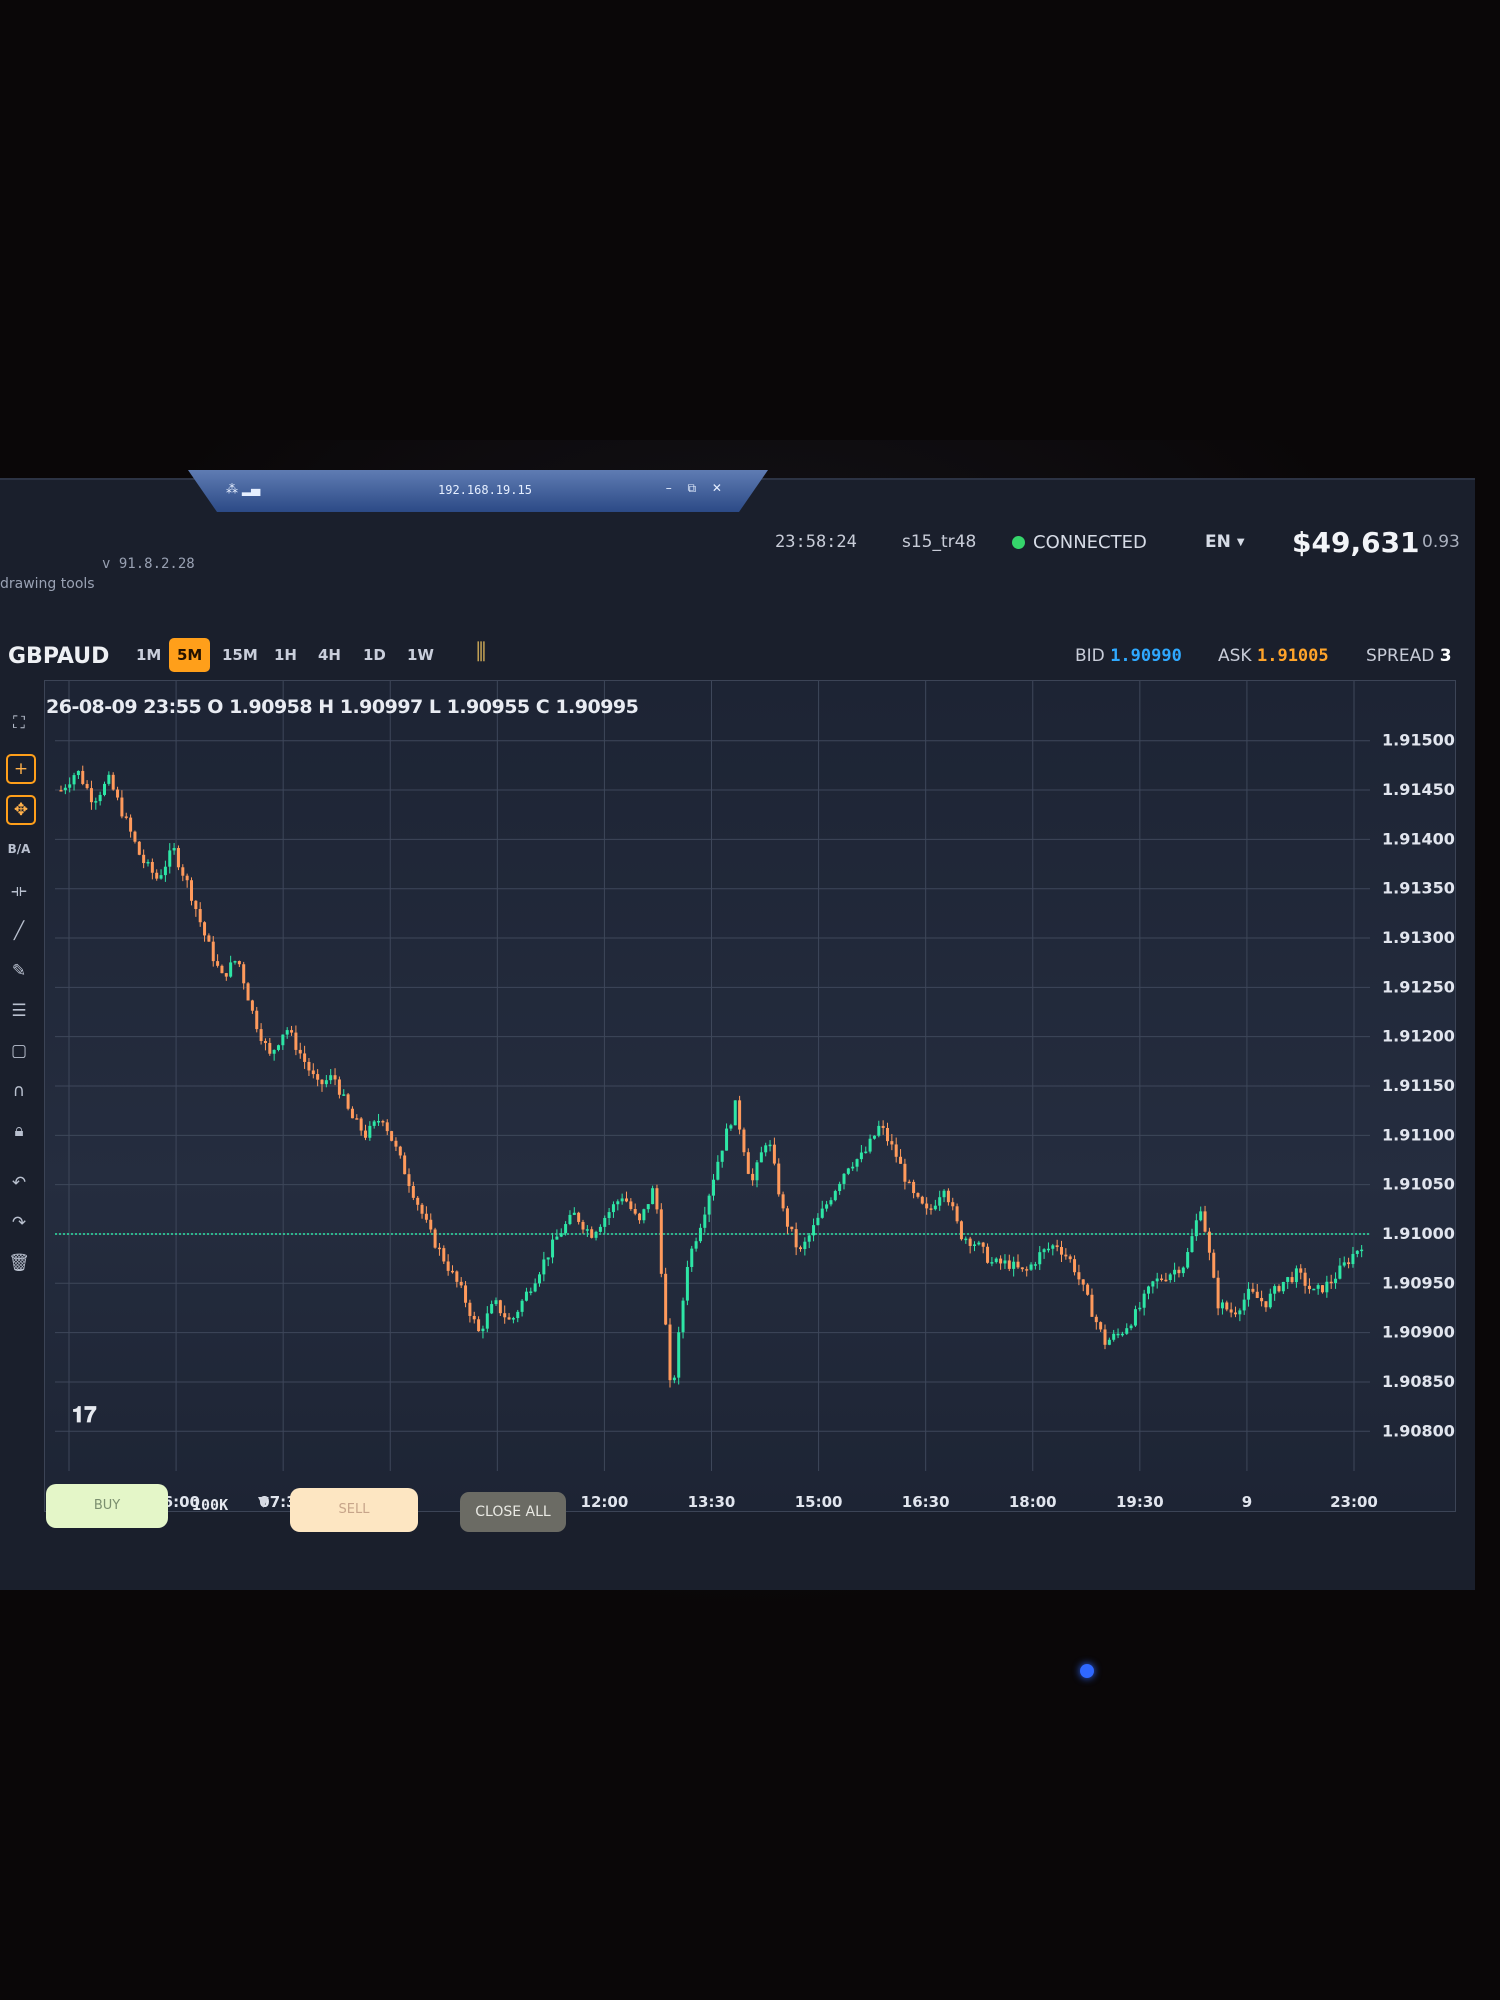 This screenshot has width=1500, height=2000. I want to click on trendline-icon: ╱, so click(19, 931).